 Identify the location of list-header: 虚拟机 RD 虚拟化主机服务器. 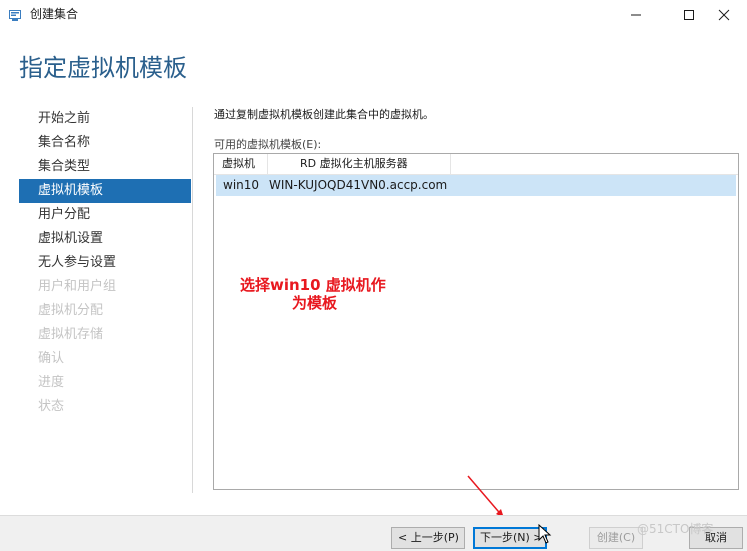
(476, 164).